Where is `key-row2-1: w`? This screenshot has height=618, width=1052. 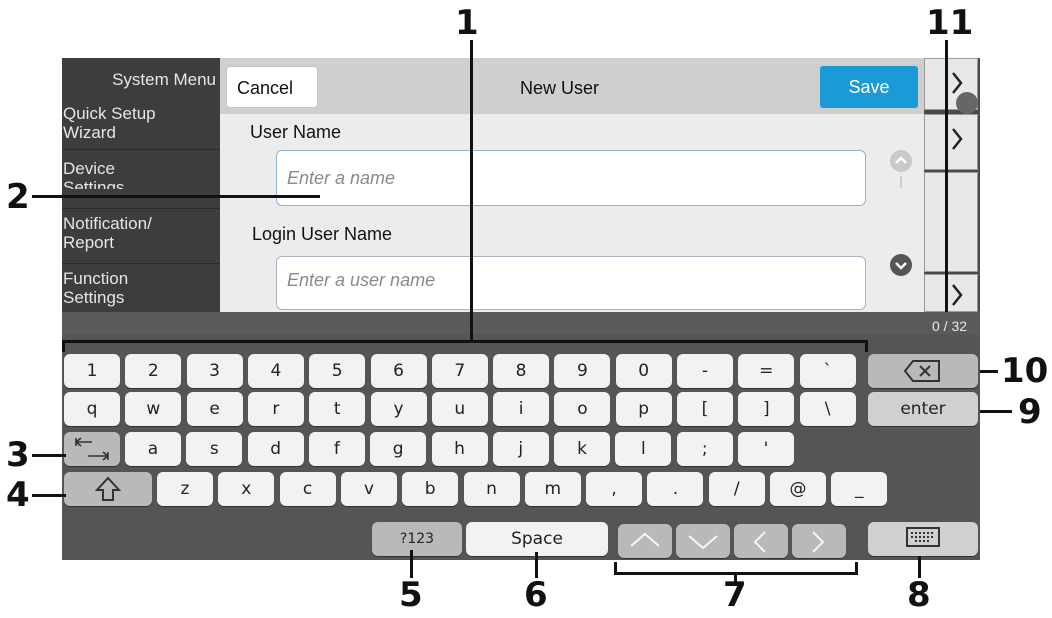
key-row2-1: w is located at coordinates (153, 409).